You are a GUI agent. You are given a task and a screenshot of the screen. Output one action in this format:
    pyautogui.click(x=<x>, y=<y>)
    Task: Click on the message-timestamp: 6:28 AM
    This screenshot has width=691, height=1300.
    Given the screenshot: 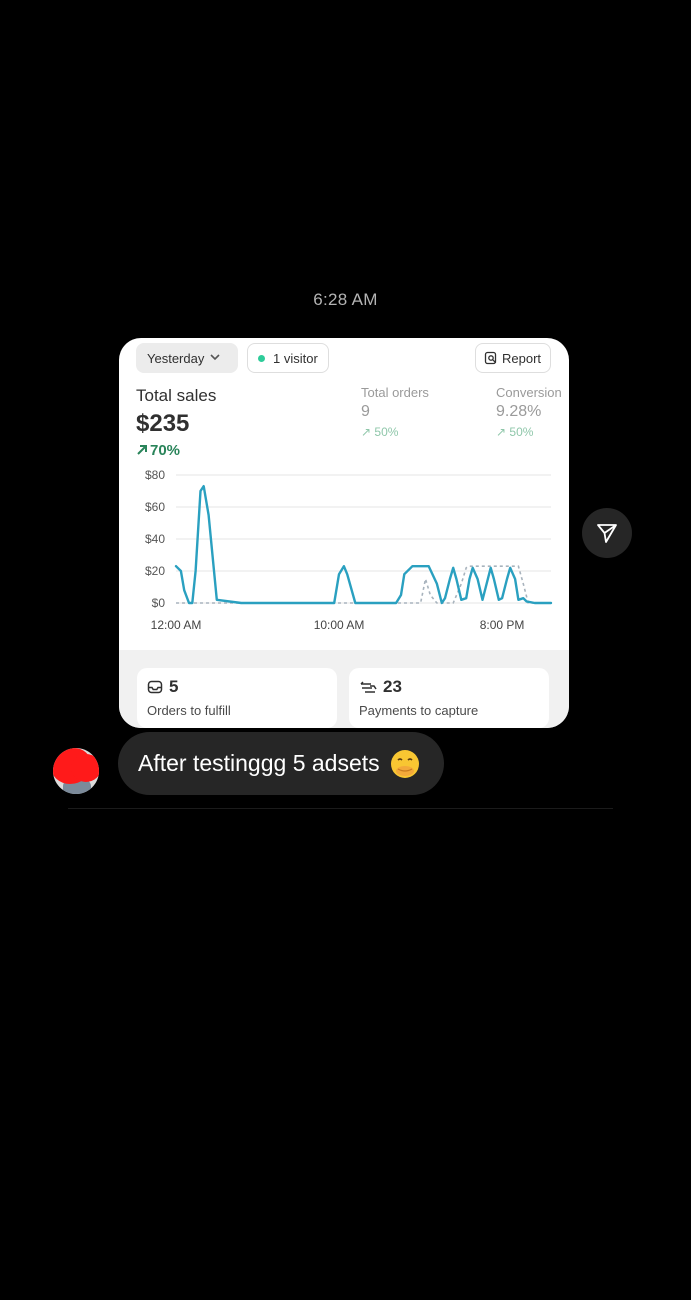 What is the action you would take?
    pyautogui.click(x=345, y=299)
    